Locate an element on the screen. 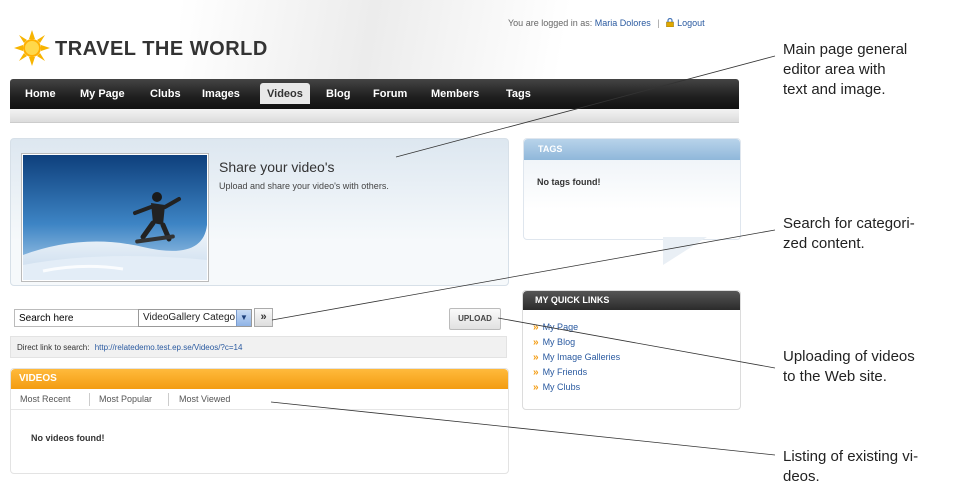 The image size is (961, 490). no-tags-message: No tags found! is located at coordinates (569, 182).